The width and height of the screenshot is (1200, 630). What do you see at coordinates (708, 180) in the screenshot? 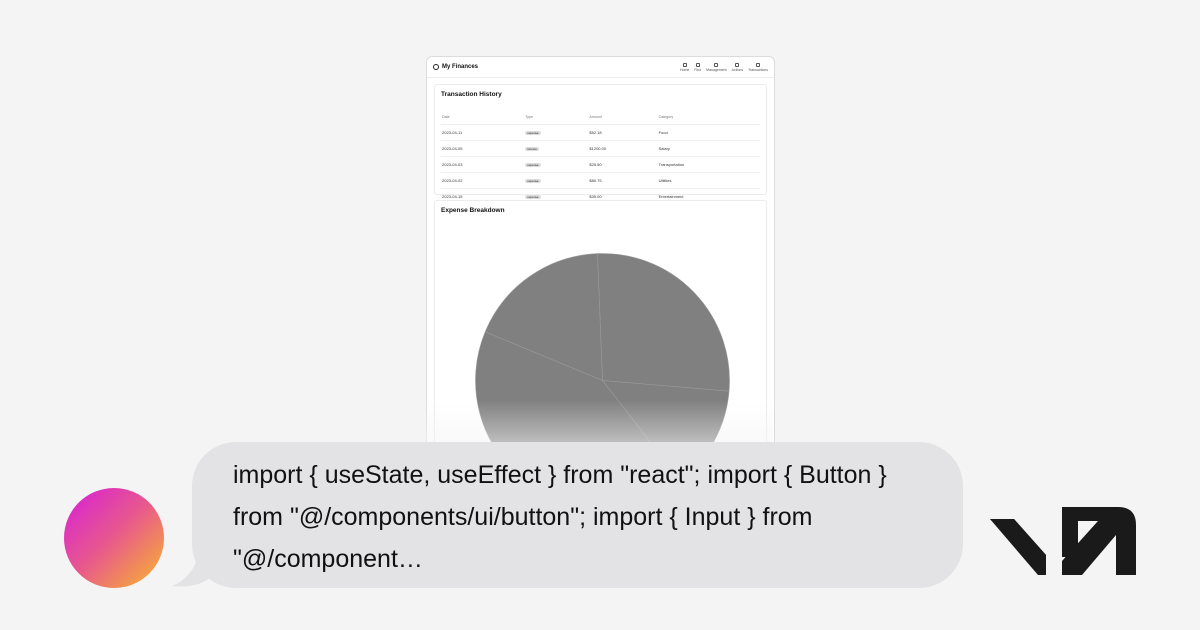
I see `cell-category: Utilities` at bounding box center [708, 180].